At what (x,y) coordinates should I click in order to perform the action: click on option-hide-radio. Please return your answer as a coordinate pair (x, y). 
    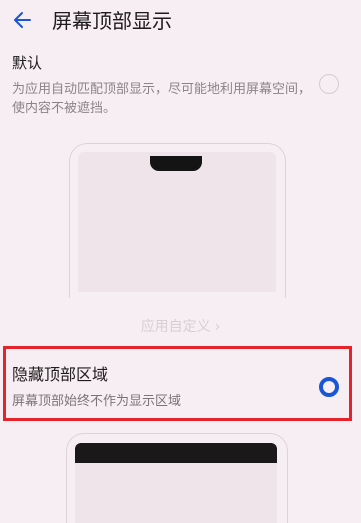
    Looking at the image, I should click on (329, 387).